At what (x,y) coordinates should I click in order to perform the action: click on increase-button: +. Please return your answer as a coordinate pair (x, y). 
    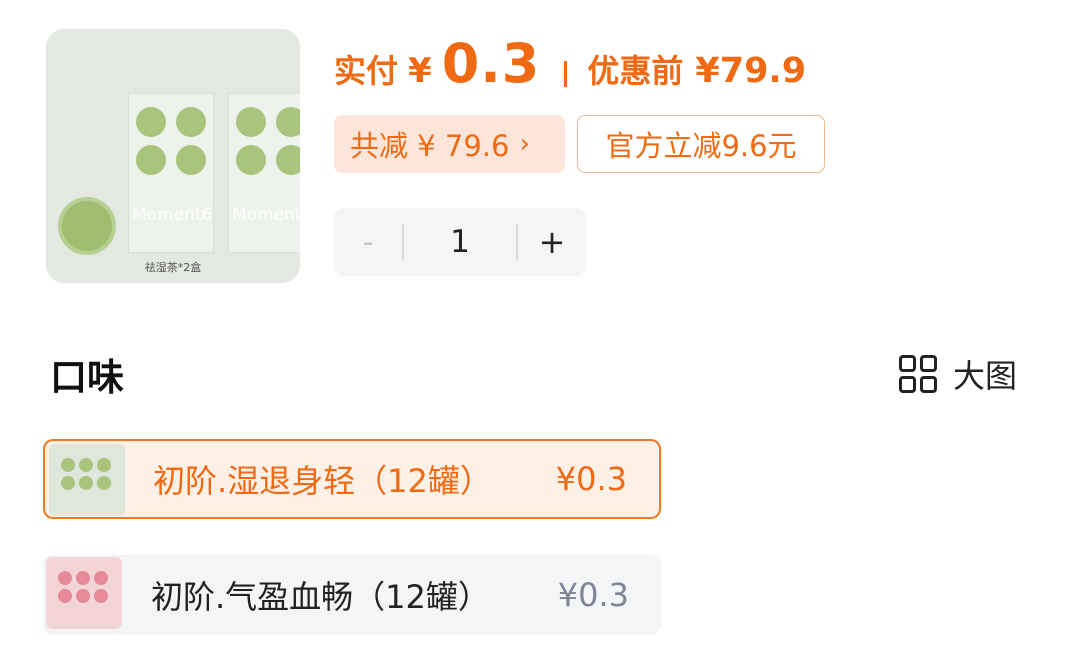
    Looking at the image, I should click on (552, 242).